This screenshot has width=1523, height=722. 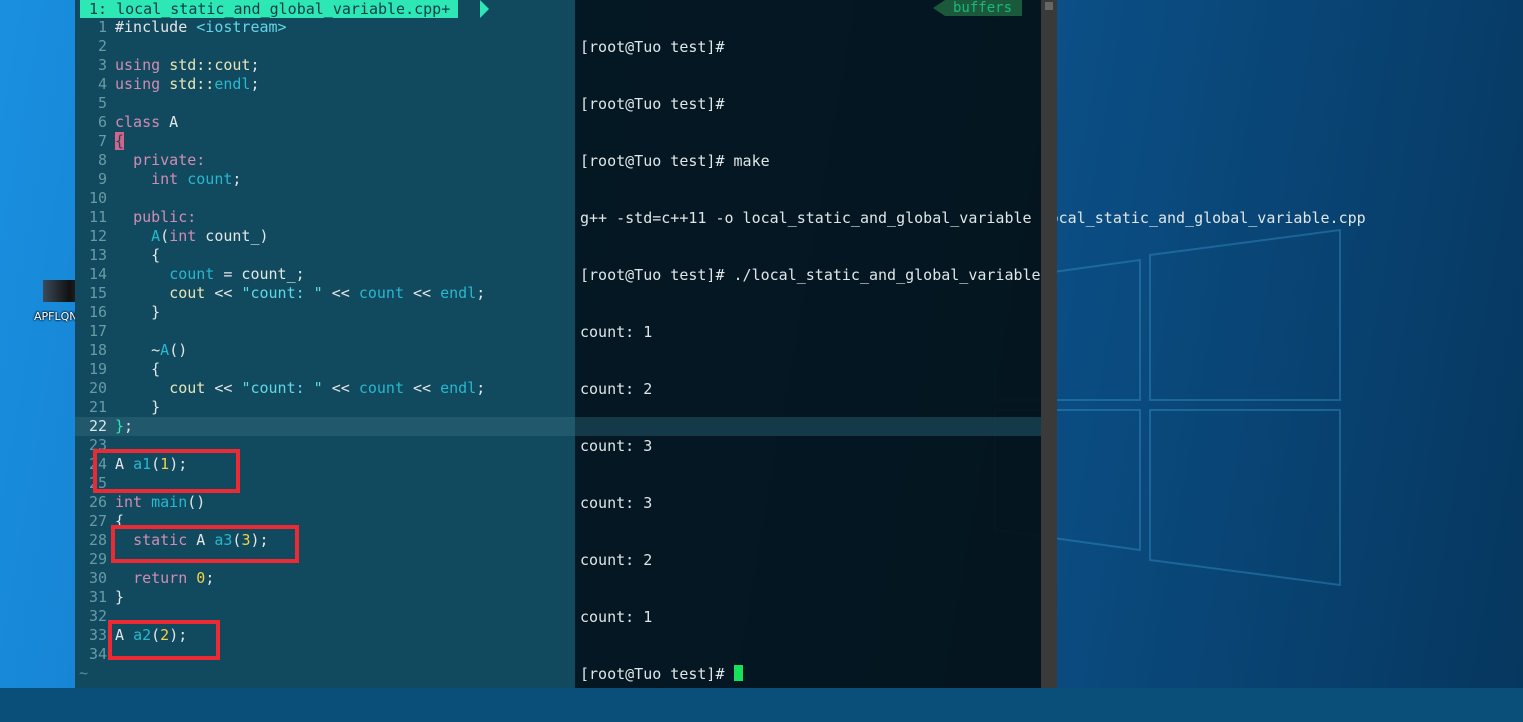 What do you see at coordinates (325, 426) in the screenshot?
I see `code-line-current: 22};` at bounding box center [325, 426].